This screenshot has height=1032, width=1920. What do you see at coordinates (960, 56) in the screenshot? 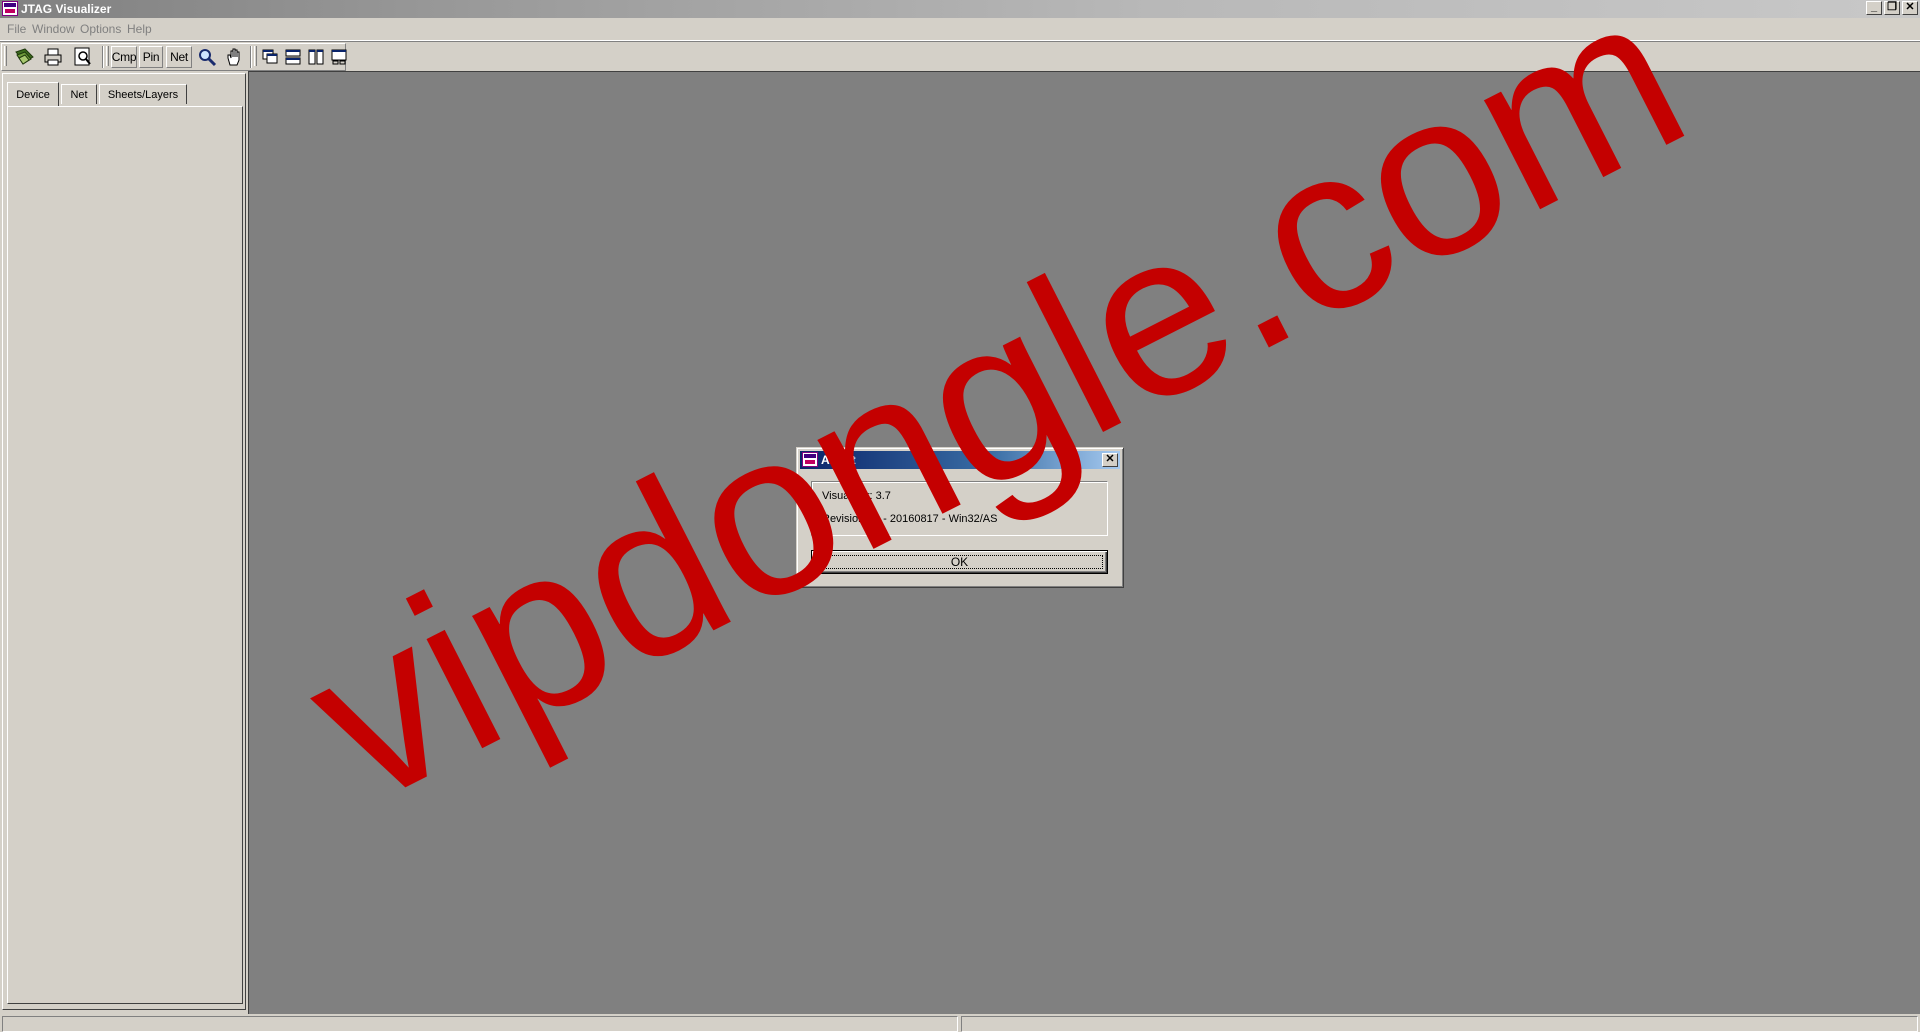
I see `toolbar: Cmp Pin Net` at bounding box center [960, 56].